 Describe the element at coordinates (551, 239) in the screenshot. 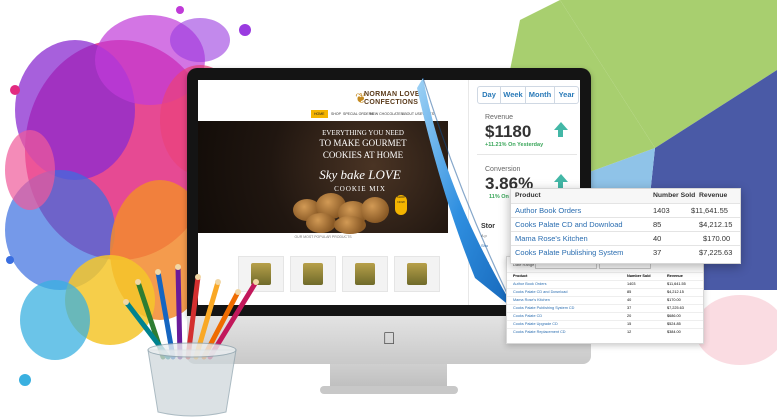

I see `product-link: Mama Rose's Kitchen` at that location.